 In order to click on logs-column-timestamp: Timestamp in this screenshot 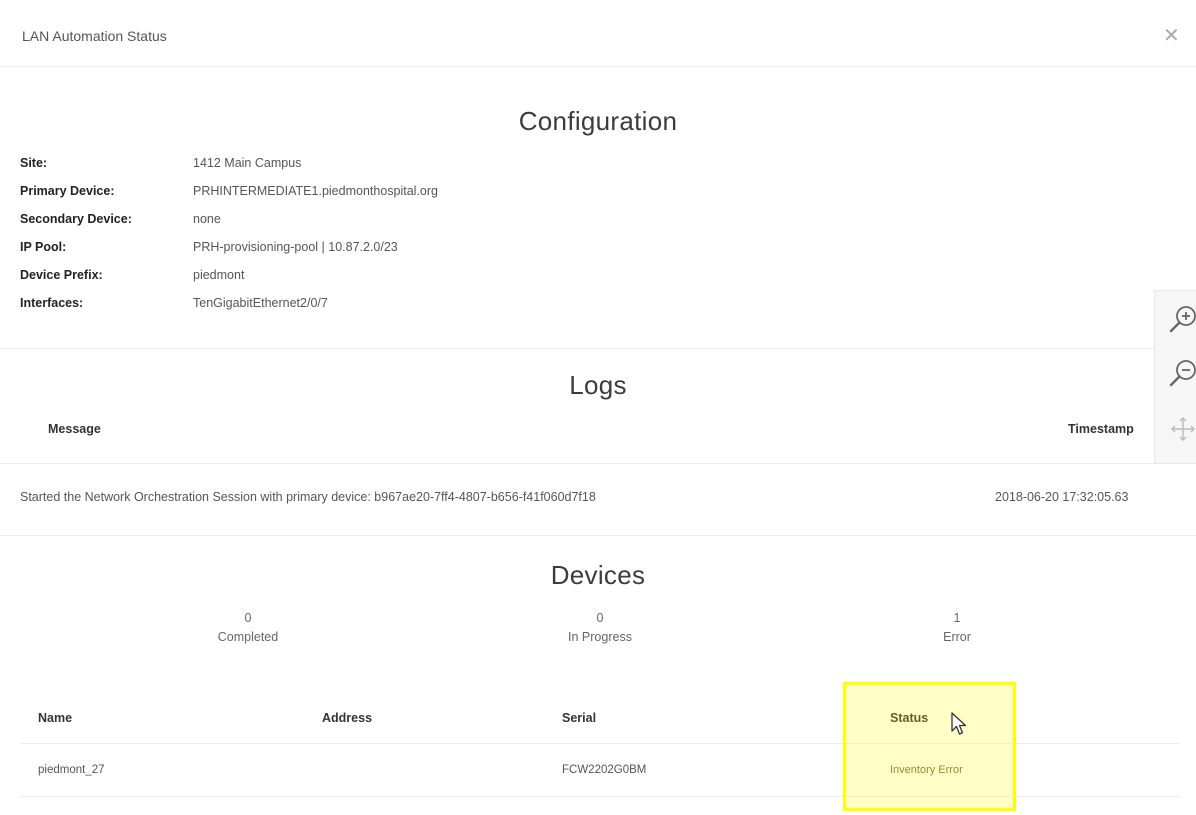, I will do `click(1101, 429)`.